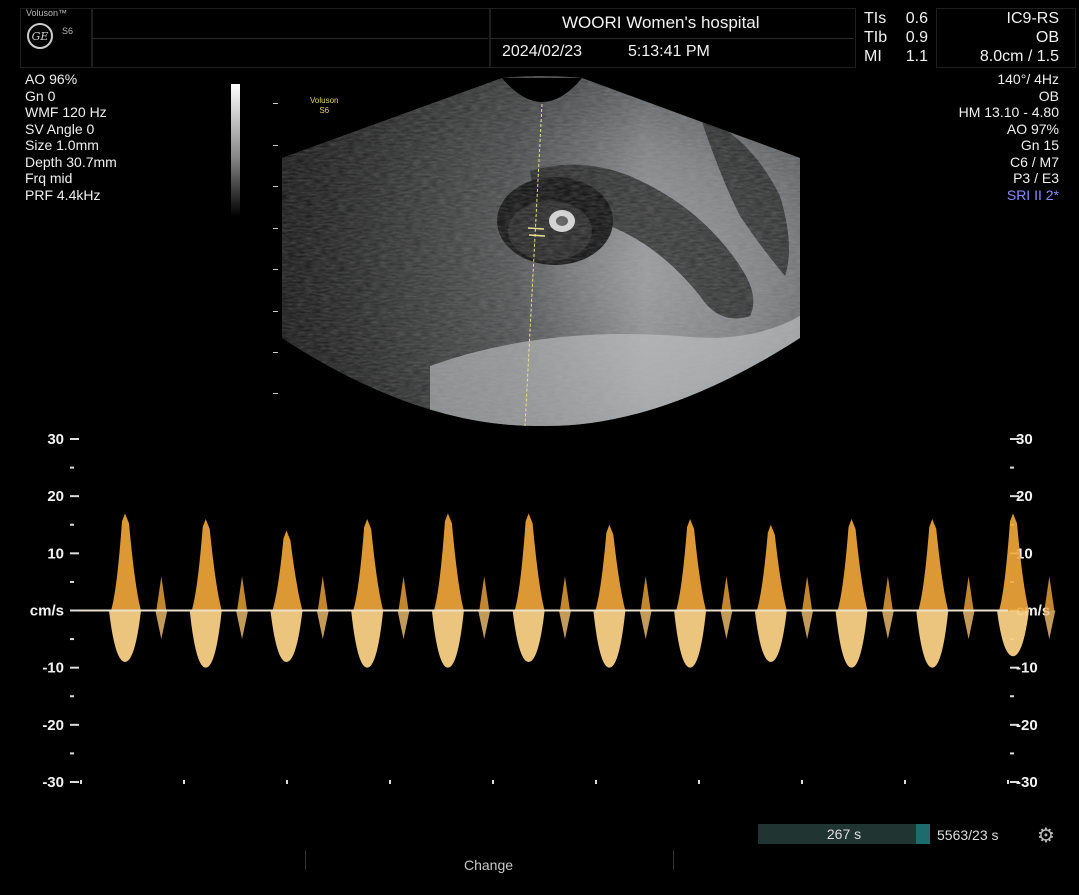 This screenshot has height=895, width=1079. What do you see at coordinates (1008, 112) in the screenshot?
I see `param-hm: HM 13.10 - 4.80` at bounding box center [1008, 112].